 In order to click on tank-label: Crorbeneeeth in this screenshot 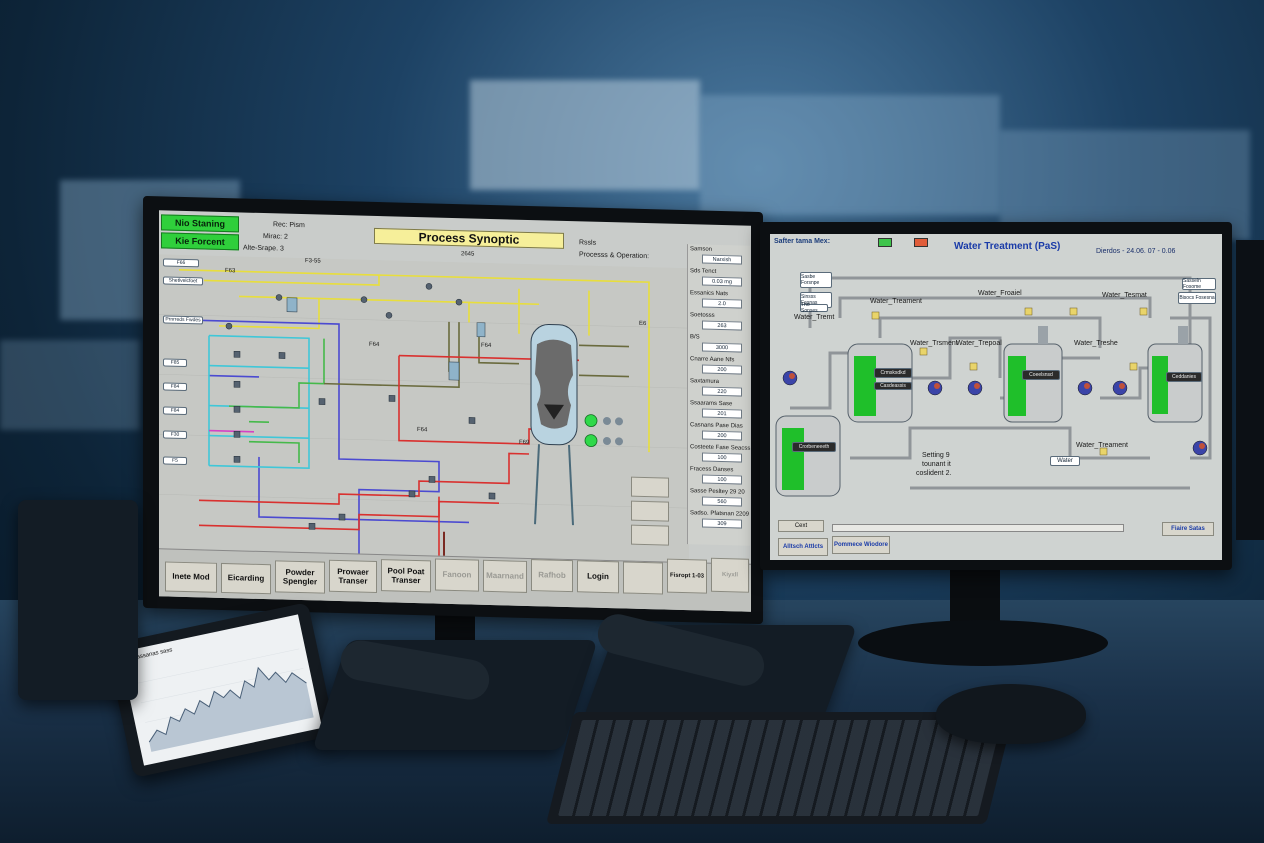, I will do `click(814, 447)`.